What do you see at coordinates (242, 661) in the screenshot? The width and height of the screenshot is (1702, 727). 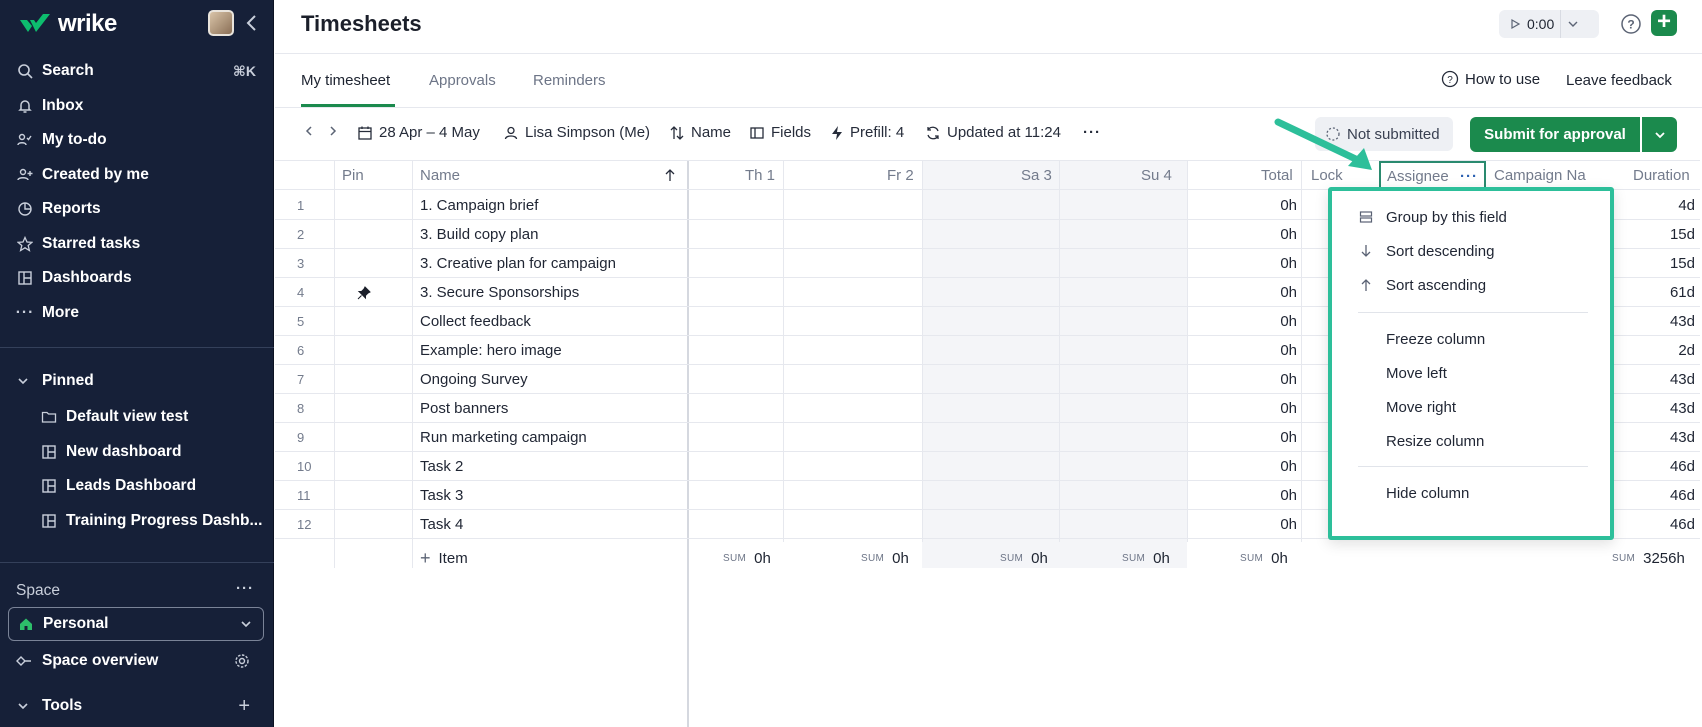 I see `gear-icon` at bounding box center [242, 661].